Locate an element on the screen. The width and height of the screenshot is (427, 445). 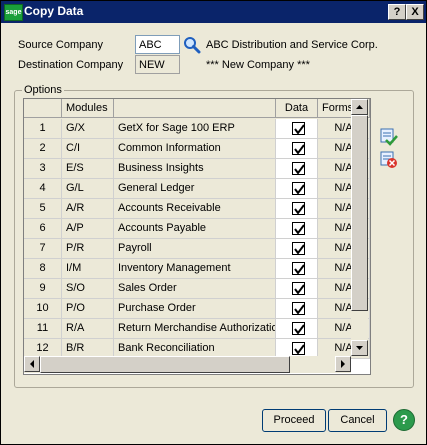
module-code: C/I is located at coordinates (88, 149).